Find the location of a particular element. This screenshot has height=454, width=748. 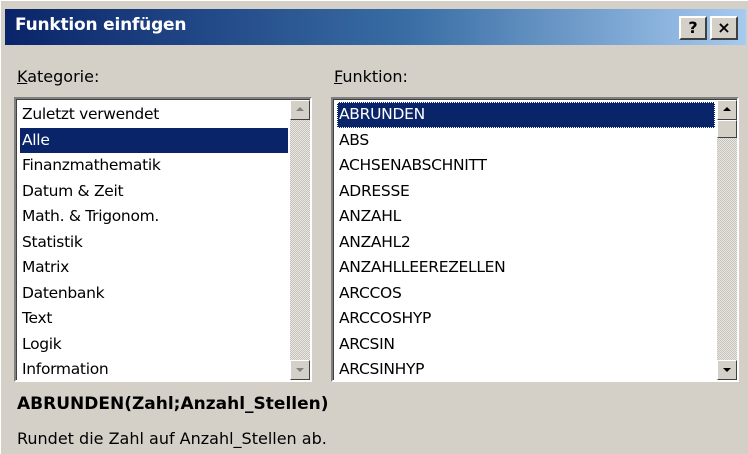

category-list-item: Finanzmathematik is located at coordinates (154, 166).